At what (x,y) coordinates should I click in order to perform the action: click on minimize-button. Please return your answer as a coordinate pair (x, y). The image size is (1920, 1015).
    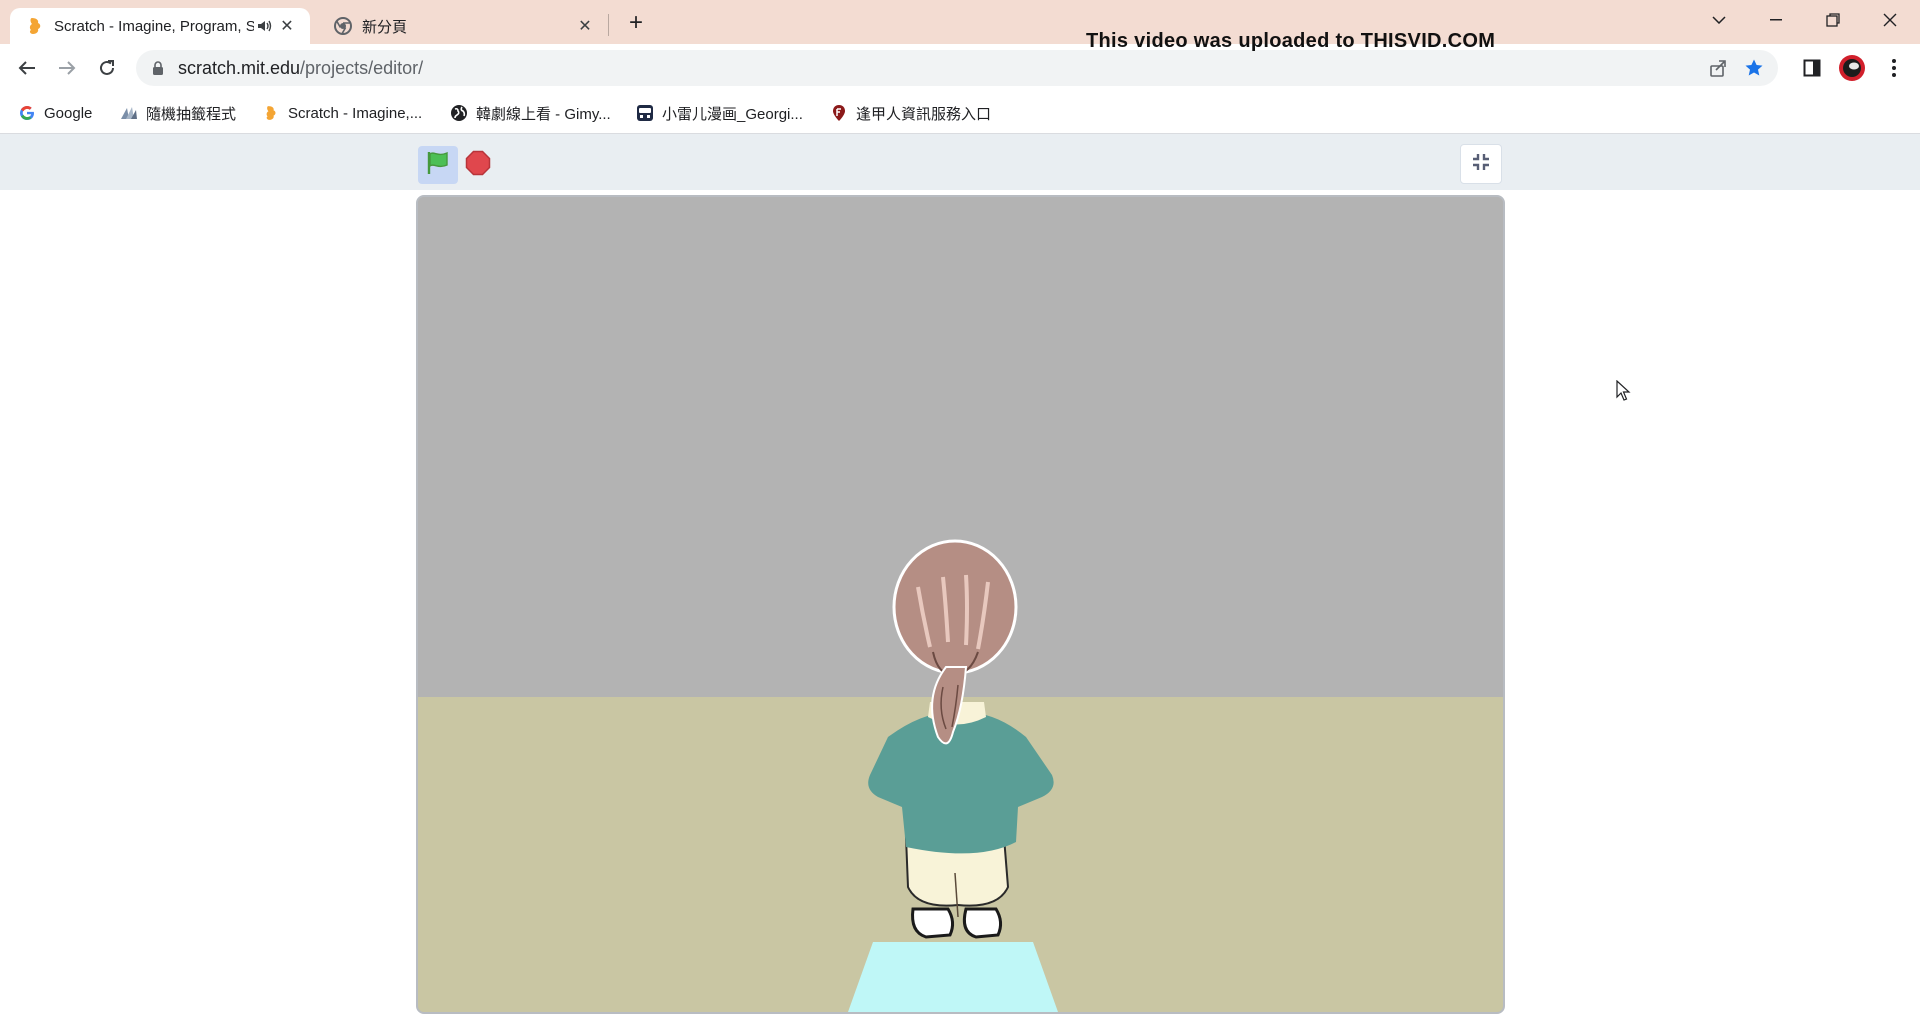
    Looking at the image, I should click on (1776, 20).